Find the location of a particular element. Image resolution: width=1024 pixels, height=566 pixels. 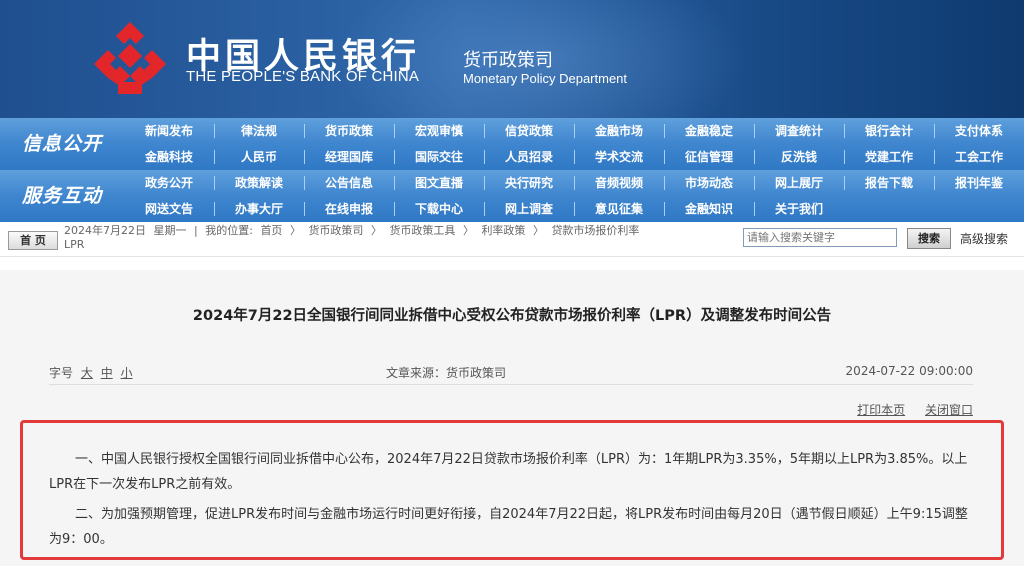

nav-item: 音频视频 is located at coordinates (619, 183).